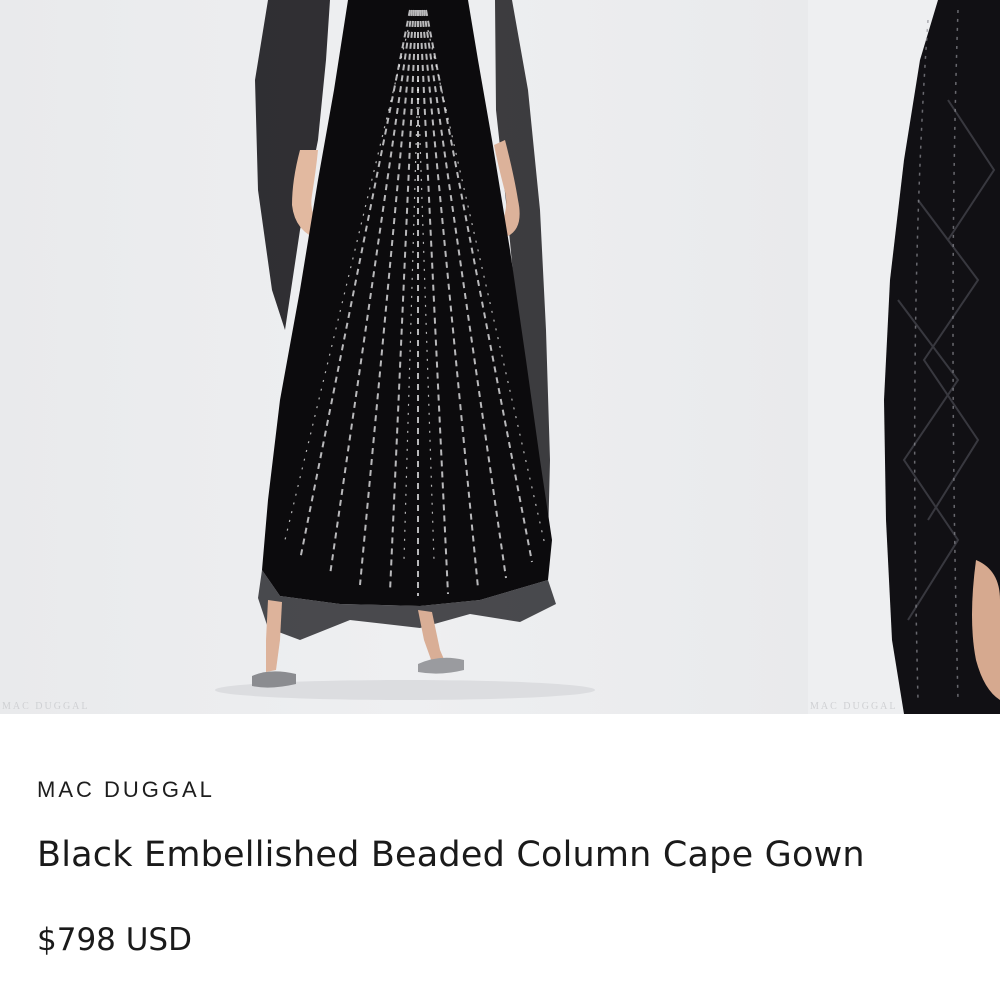  What do you see at coordinates (114, 940) in the screenshot?
I see `product-price: $798 USD` at bounding box center [114, 940].